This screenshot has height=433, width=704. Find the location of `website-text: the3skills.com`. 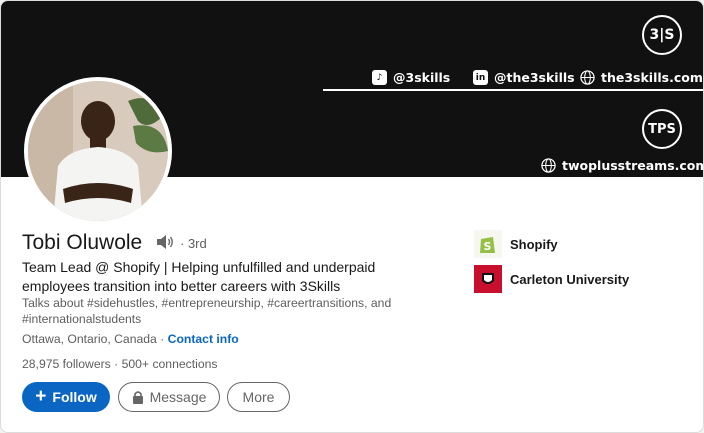

website-text: the3skills.com is located at coordinates (652, 77).